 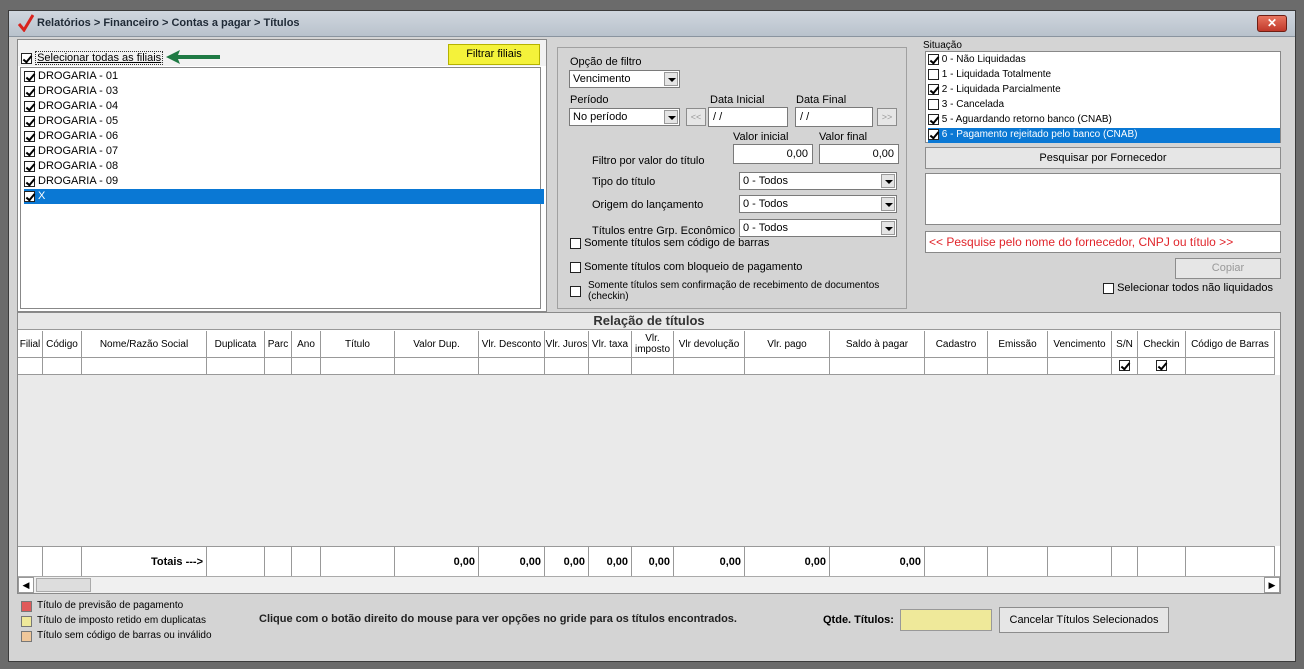 What do you see at coordinates (1104, 90) in the screenshot?
I see `list-item: 2 - Liquidada Parcialmente` at bounding box center [1104, 90].